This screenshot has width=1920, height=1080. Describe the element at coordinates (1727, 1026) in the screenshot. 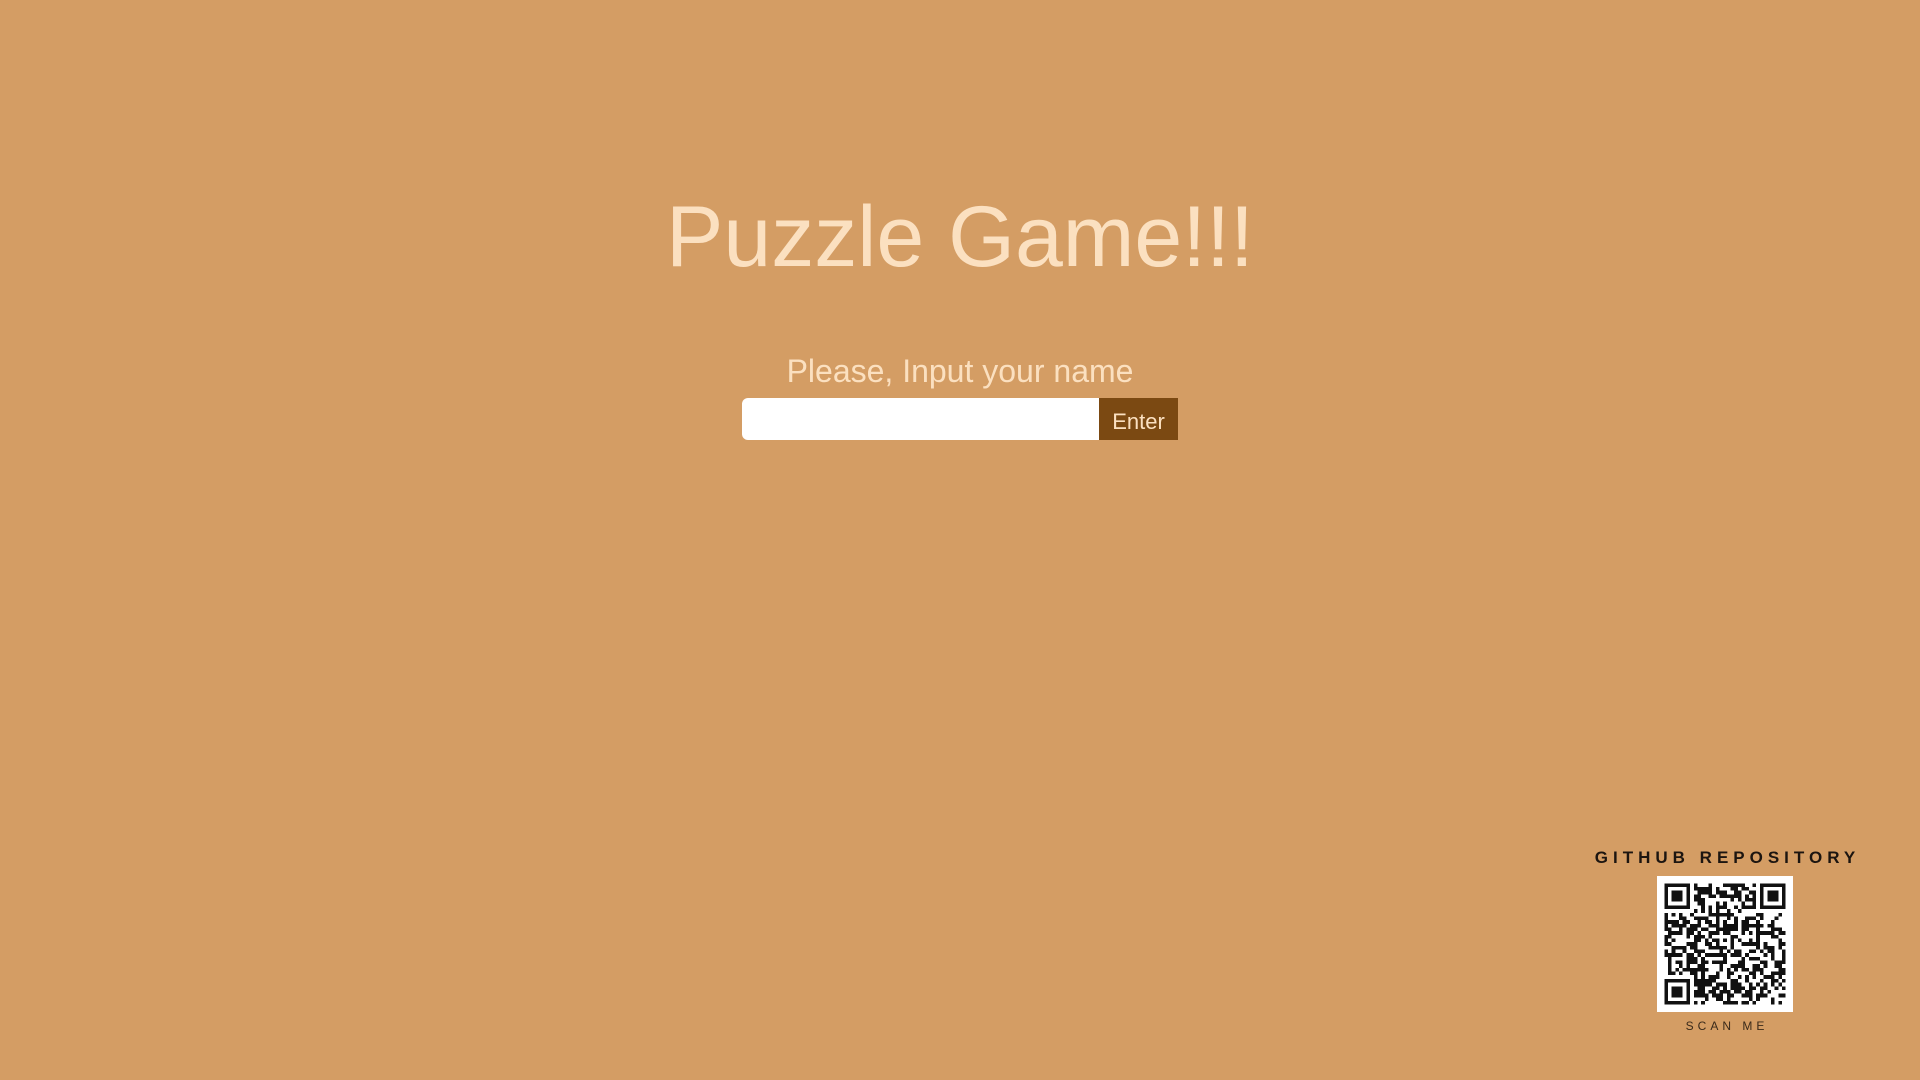

I see `scan-me-label: SCAN ME` at that location.